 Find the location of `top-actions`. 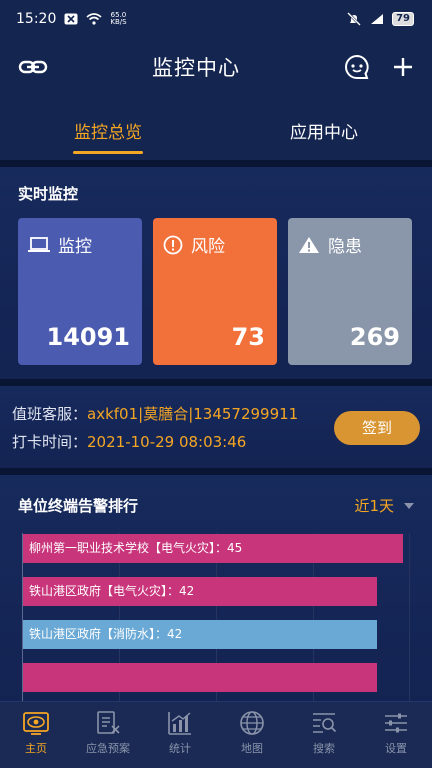

top-actions is located at coordinates (379, 67).